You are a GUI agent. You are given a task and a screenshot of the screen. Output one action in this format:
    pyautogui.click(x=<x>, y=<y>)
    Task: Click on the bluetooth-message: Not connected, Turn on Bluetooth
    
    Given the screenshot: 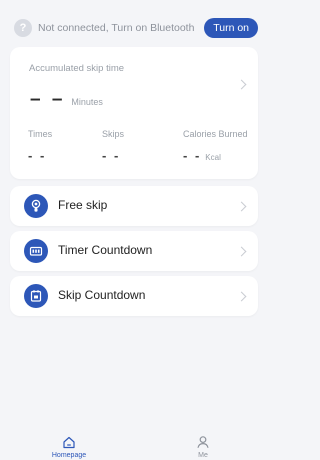 What is the action you would take?
    pyautogui.click(x=116, y=28)
    